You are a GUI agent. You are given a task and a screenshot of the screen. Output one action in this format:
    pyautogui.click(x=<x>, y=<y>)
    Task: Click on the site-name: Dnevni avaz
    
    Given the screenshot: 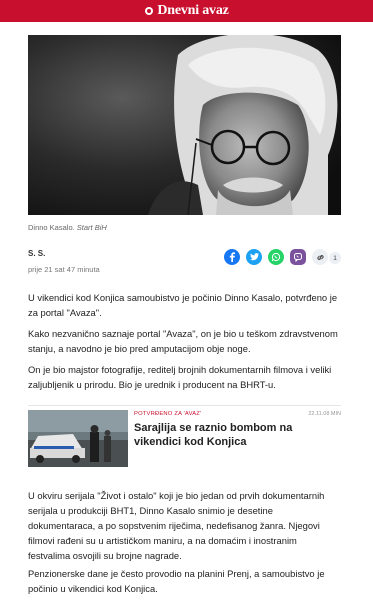 What is the action you would take?
    pyautogui.click(x=193, y=10)
    